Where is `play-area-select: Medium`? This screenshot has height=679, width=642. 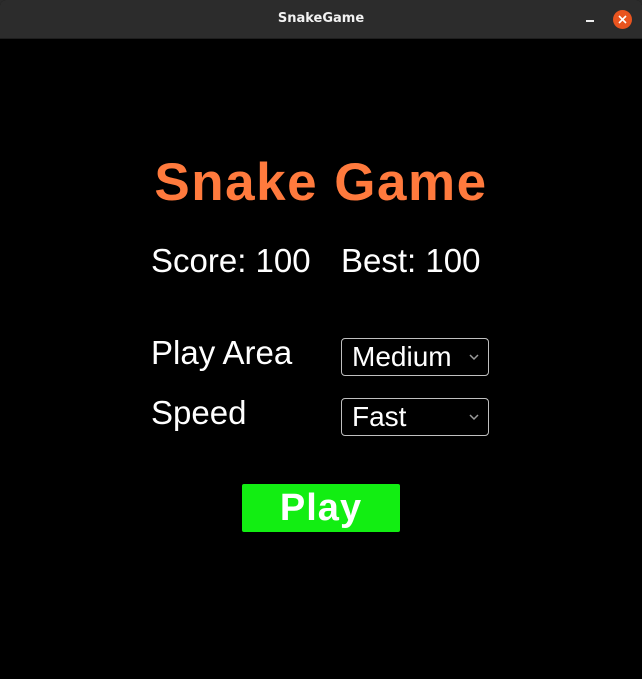
play-area-select: Medium is located at coordinates (415, 357).